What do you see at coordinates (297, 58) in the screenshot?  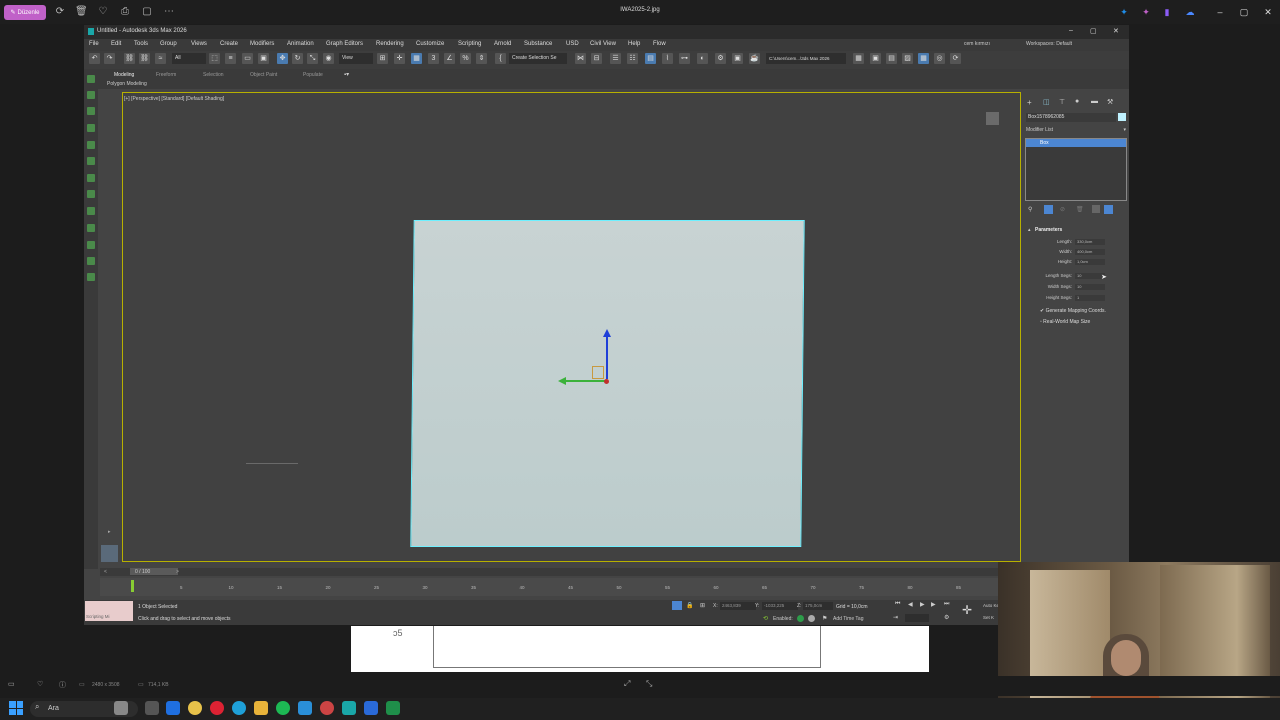 I see `rotate-tool-icon: ↻` at bounding box center [297, 58].